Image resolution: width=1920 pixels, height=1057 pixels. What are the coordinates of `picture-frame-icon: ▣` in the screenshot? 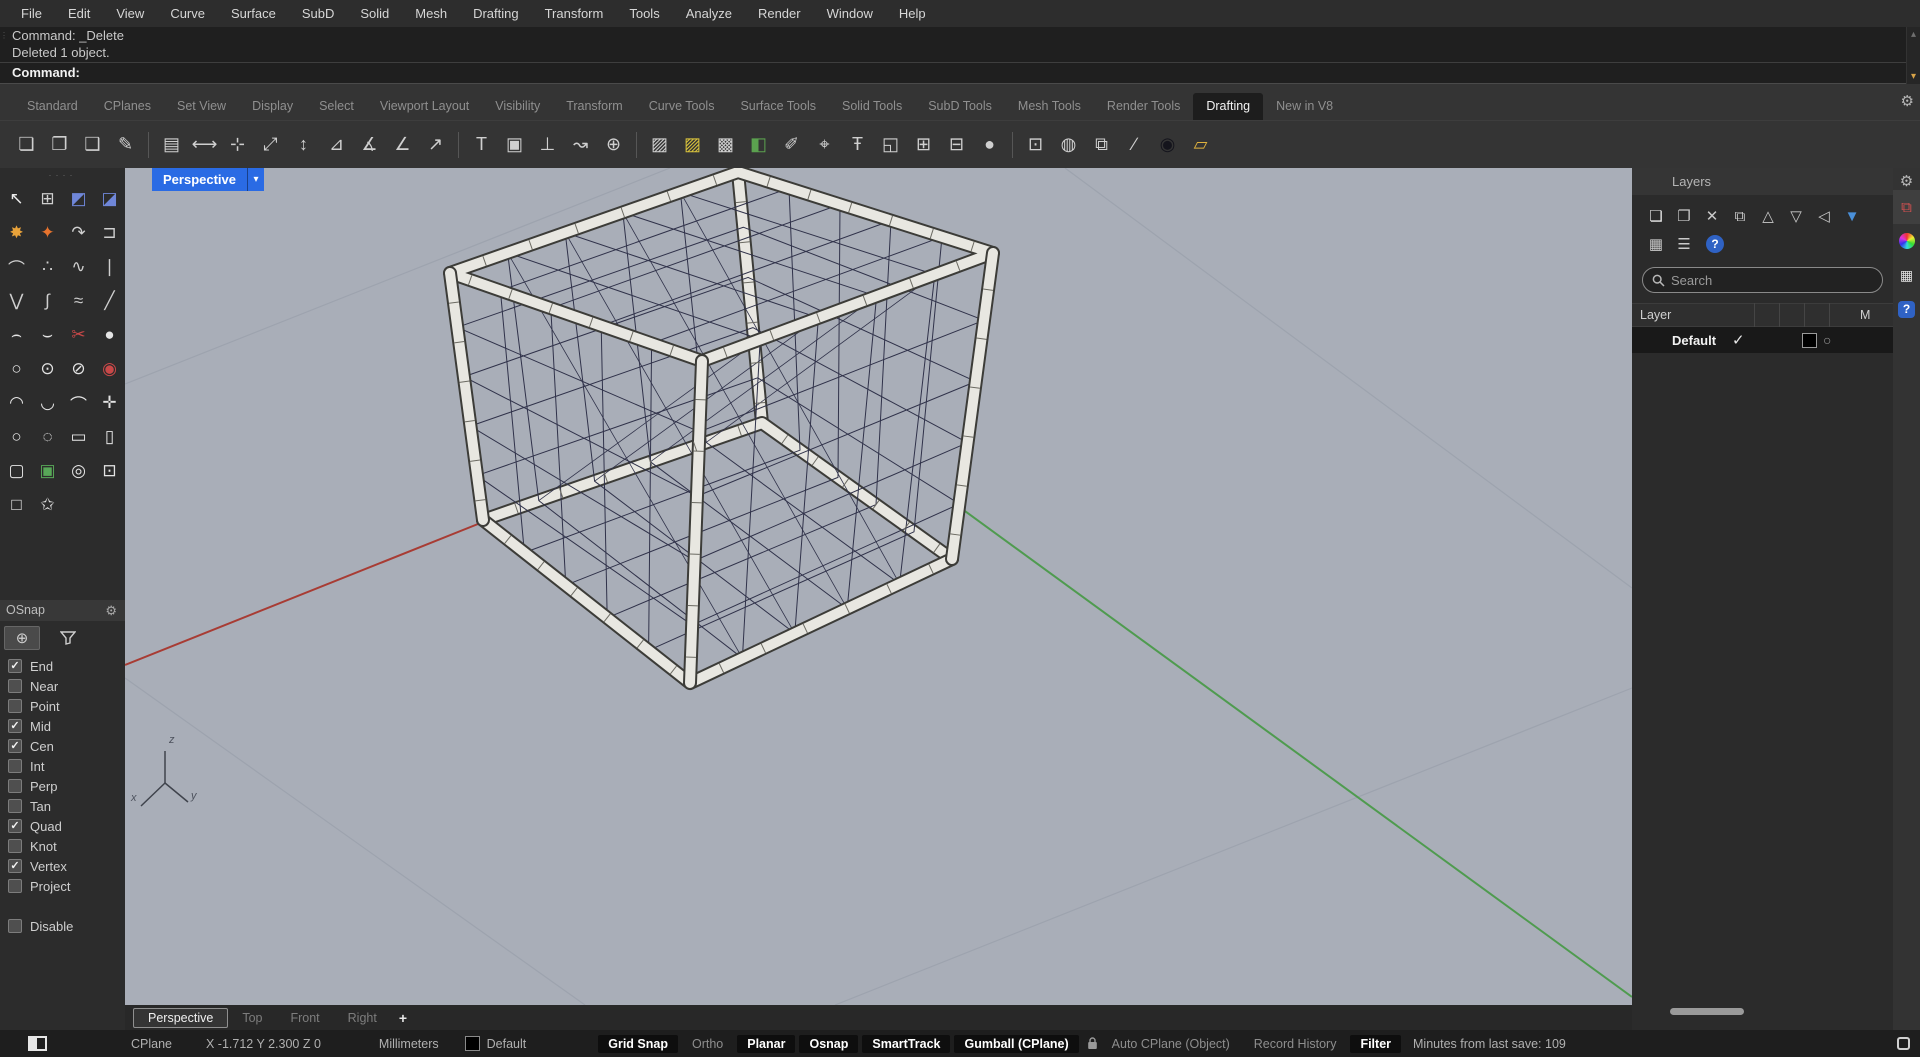 It's located at (47, 471).